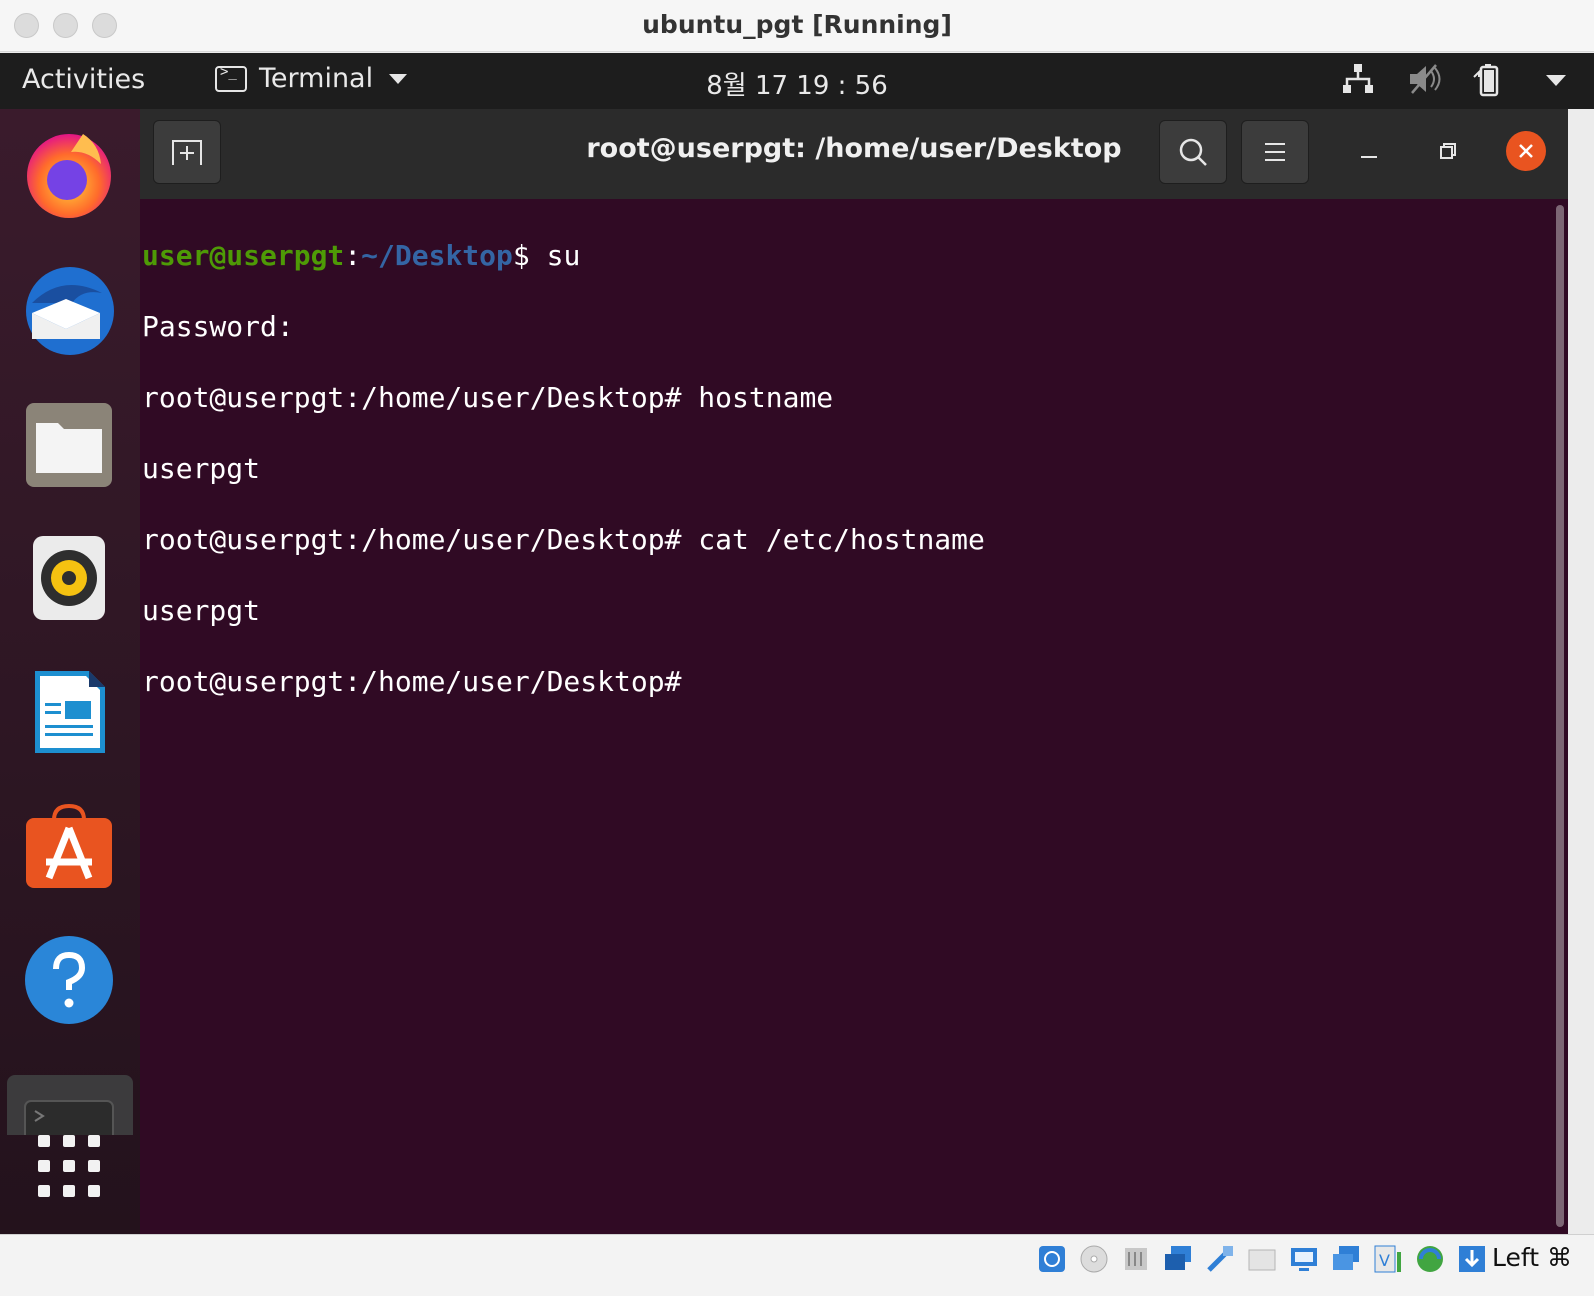 The image size is (1594, 1296). Describe the element at coordinates (1304, 1259) in the screenshot. I see `display-icon` at that location.